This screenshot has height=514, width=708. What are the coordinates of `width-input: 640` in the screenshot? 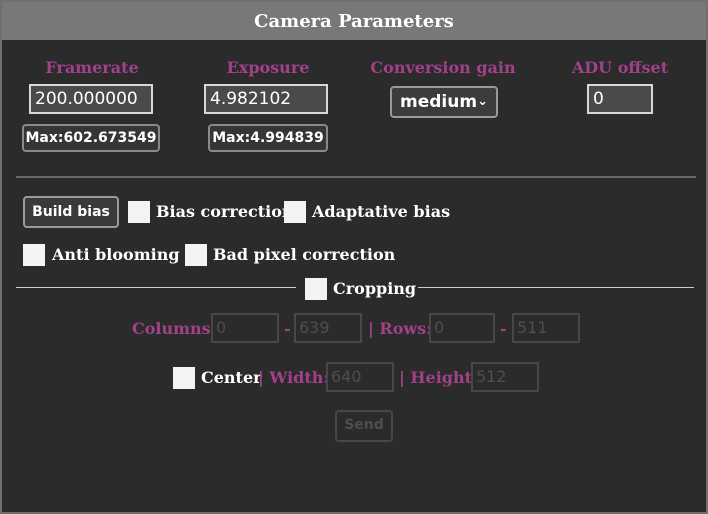 It's located at (360, 377).